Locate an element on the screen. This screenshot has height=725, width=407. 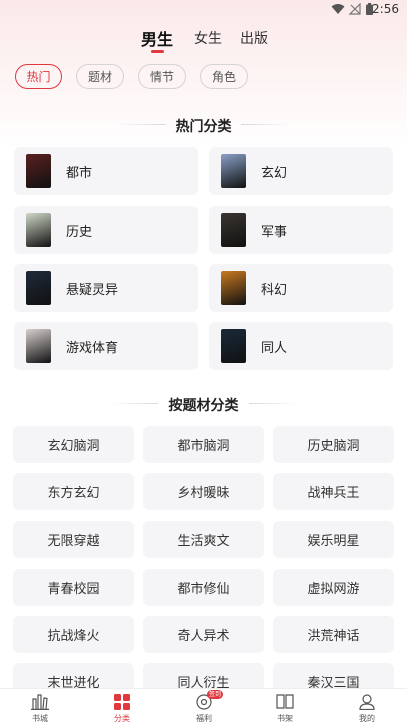
nav-profile: 我的 is located at coordinates (367, 707).